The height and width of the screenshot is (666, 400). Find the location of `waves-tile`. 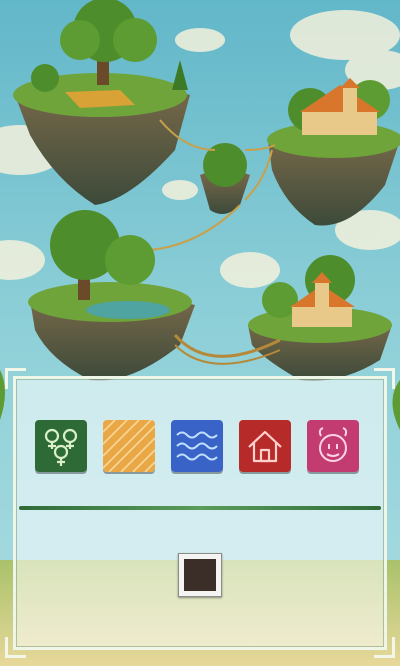

waves-tile is located at coordinates (197, 446).